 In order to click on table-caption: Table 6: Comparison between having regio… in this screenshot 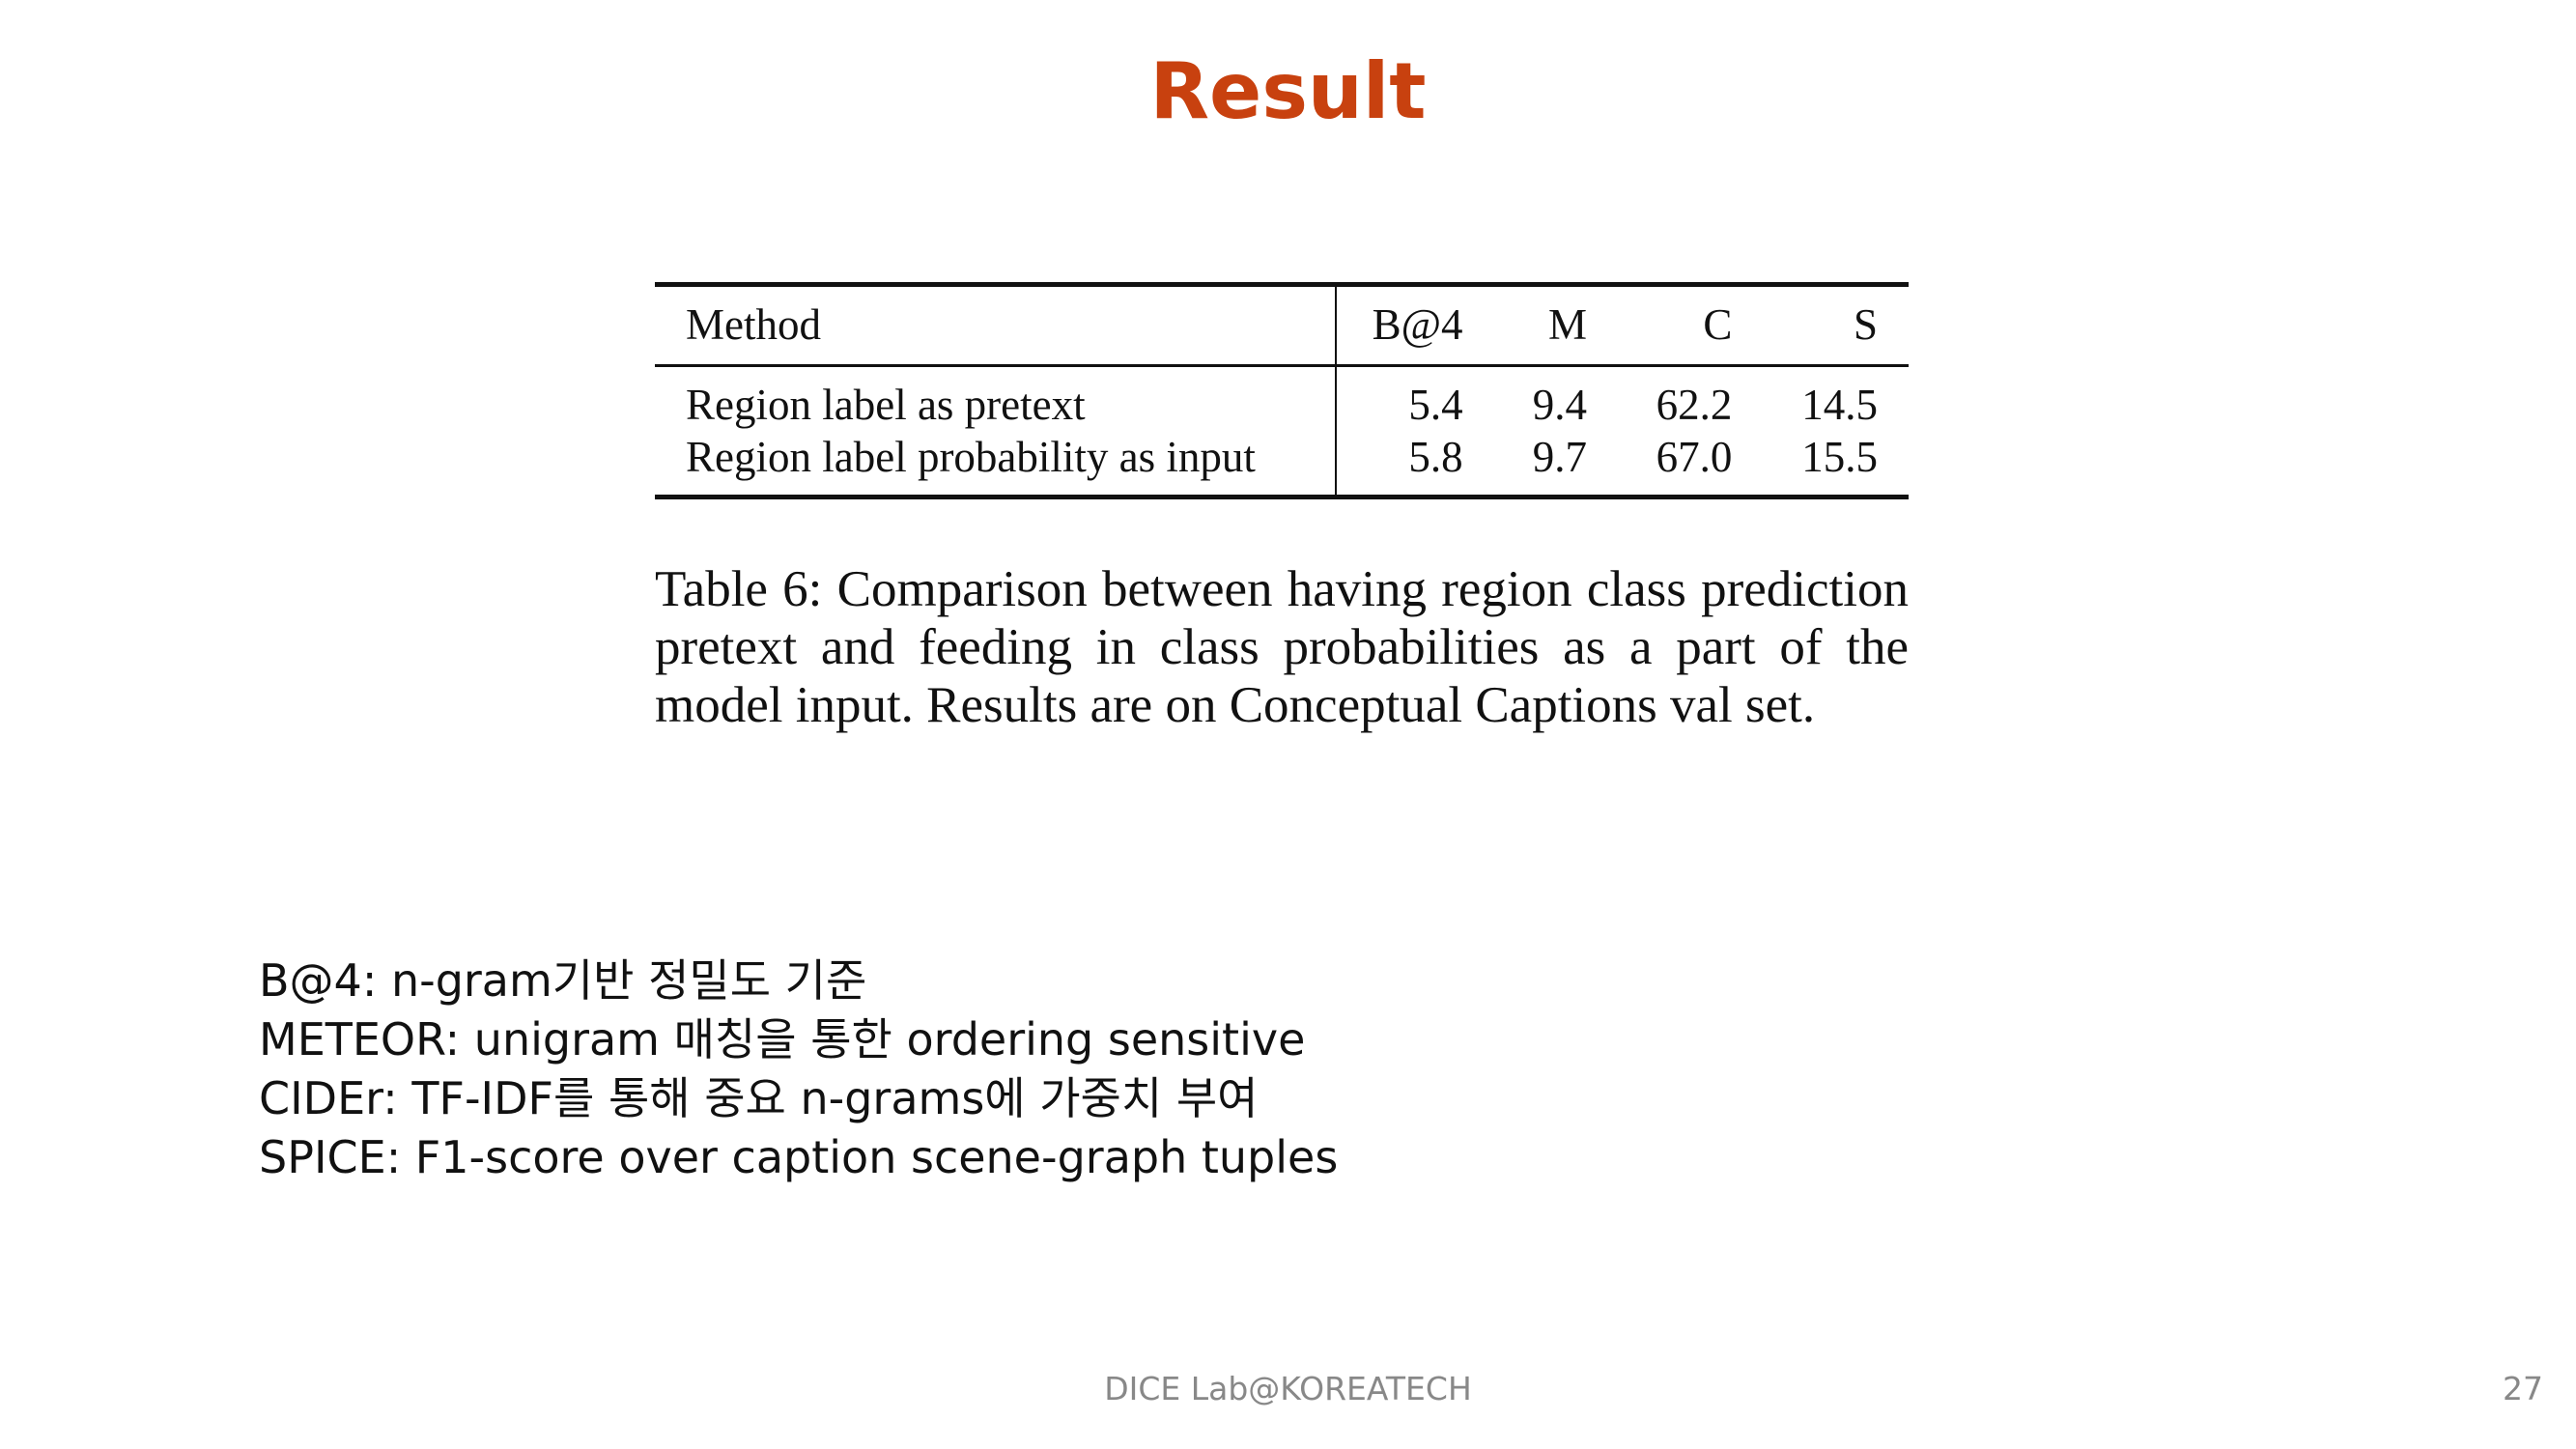, I will do `click(1282, 647)`.